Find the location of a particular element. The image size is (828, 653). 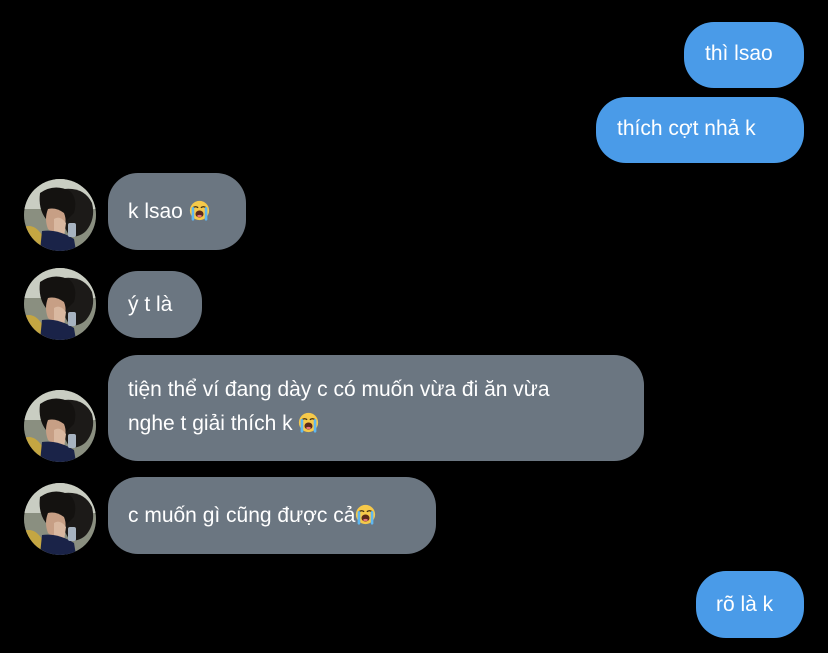

outgoing-message-bubble: thích cợt nhả k is located at coordinates (700, 130).